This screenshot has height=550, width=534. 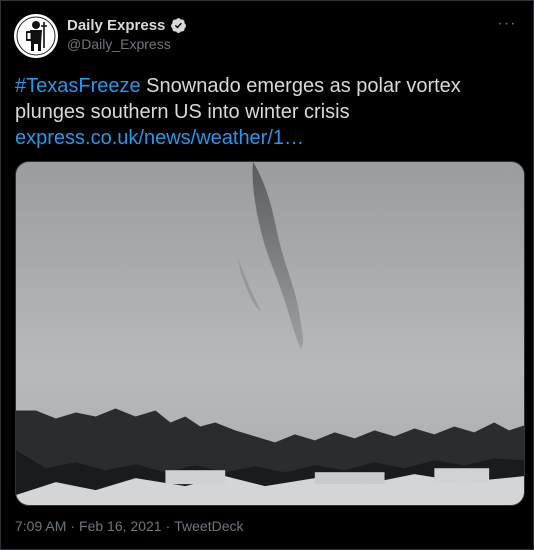 I want to click on avatar, so click(x=36, y=36).